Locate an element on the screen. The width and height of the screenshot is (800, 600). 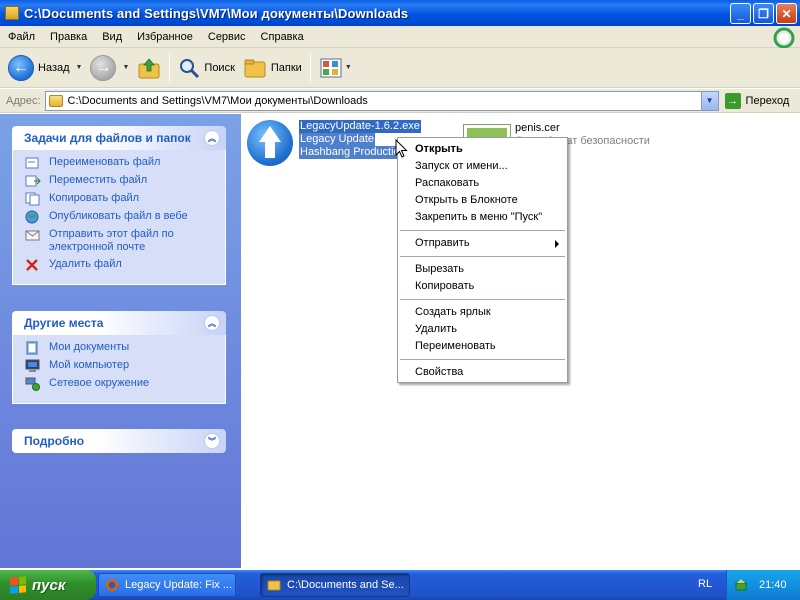
menu-bar: Файл Правка Вид Избранное Сервис Справка is located at coordinates (400, 37).